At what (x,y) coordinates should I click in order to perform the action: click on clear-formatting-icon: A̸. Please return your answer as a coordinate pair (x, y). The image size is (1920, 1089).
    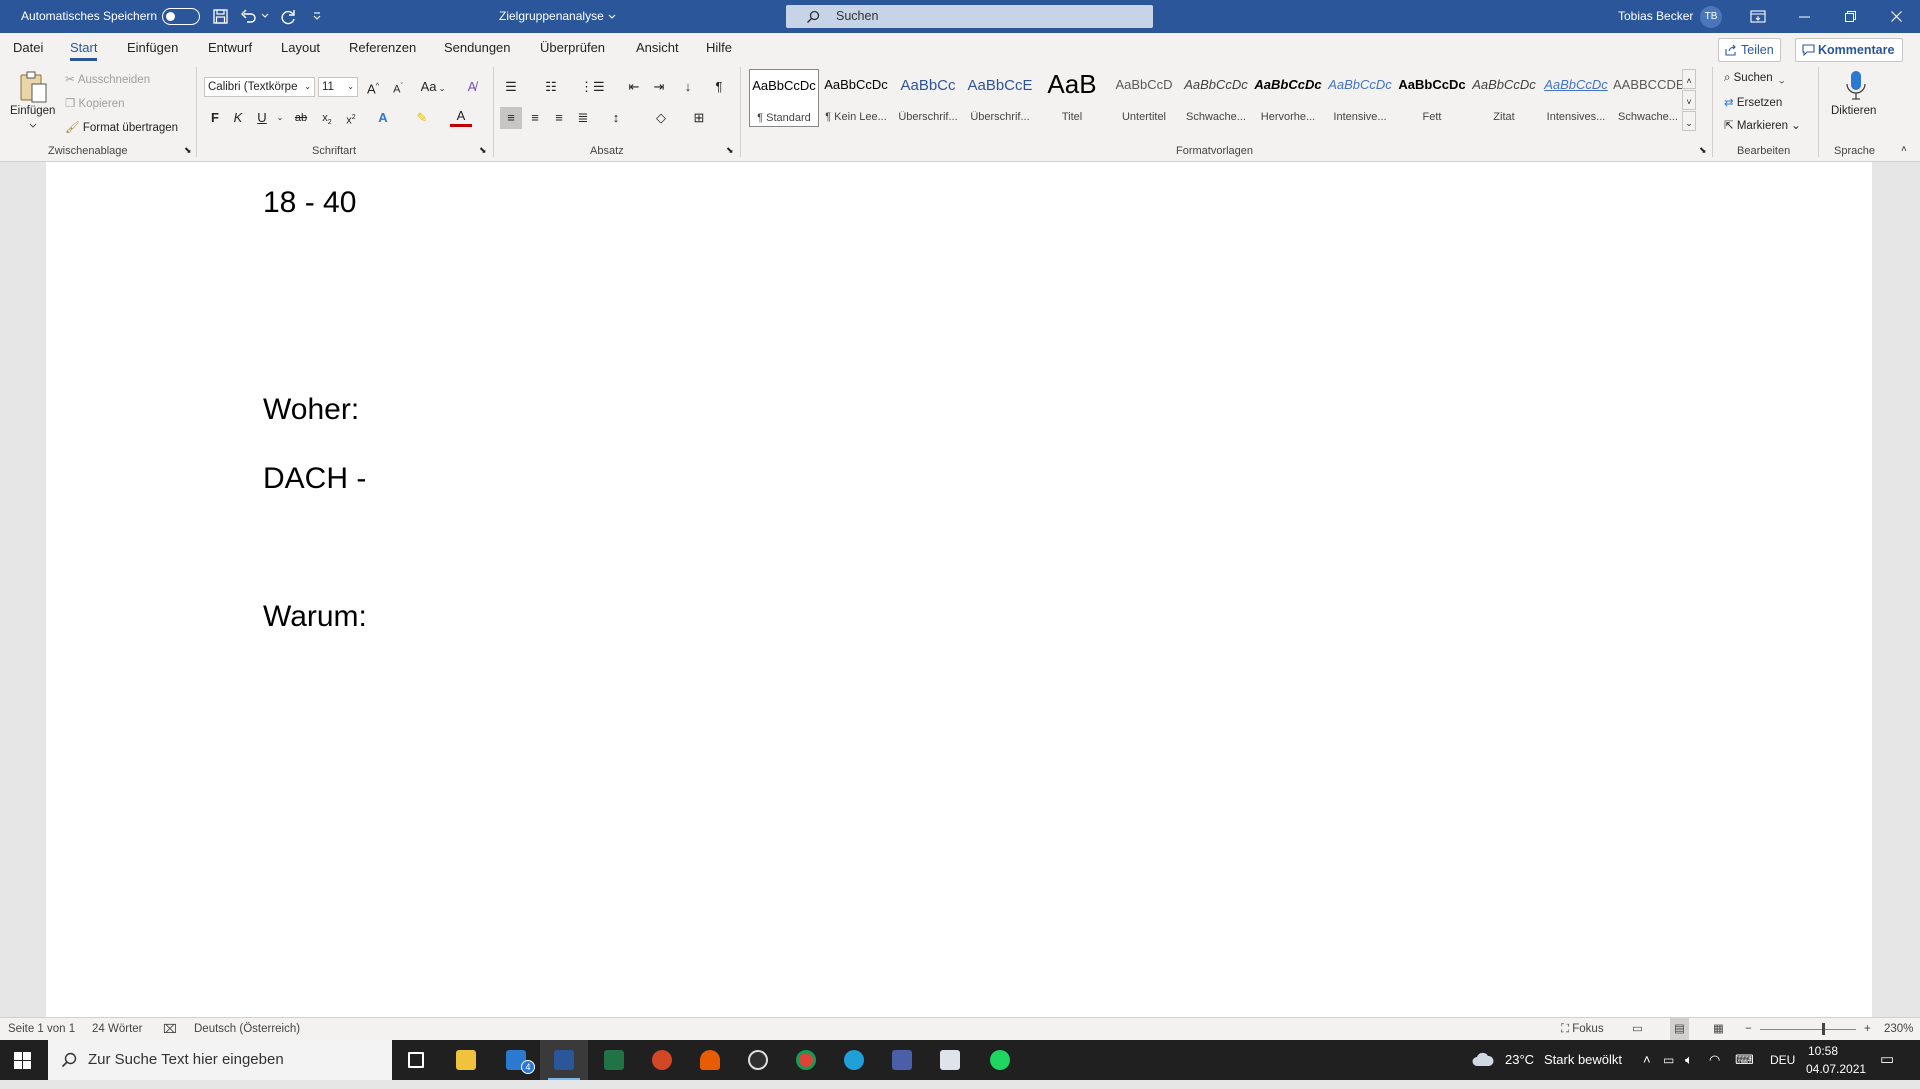
    Looking at the image, I should click on (472, 87).